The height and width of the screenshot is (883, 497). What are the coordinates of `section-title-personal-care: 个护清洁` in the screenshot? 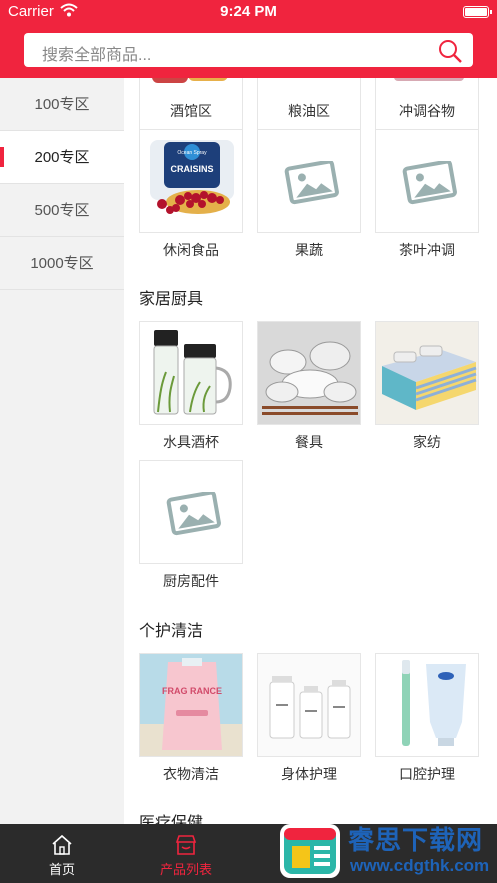 It's located at (171, 631).